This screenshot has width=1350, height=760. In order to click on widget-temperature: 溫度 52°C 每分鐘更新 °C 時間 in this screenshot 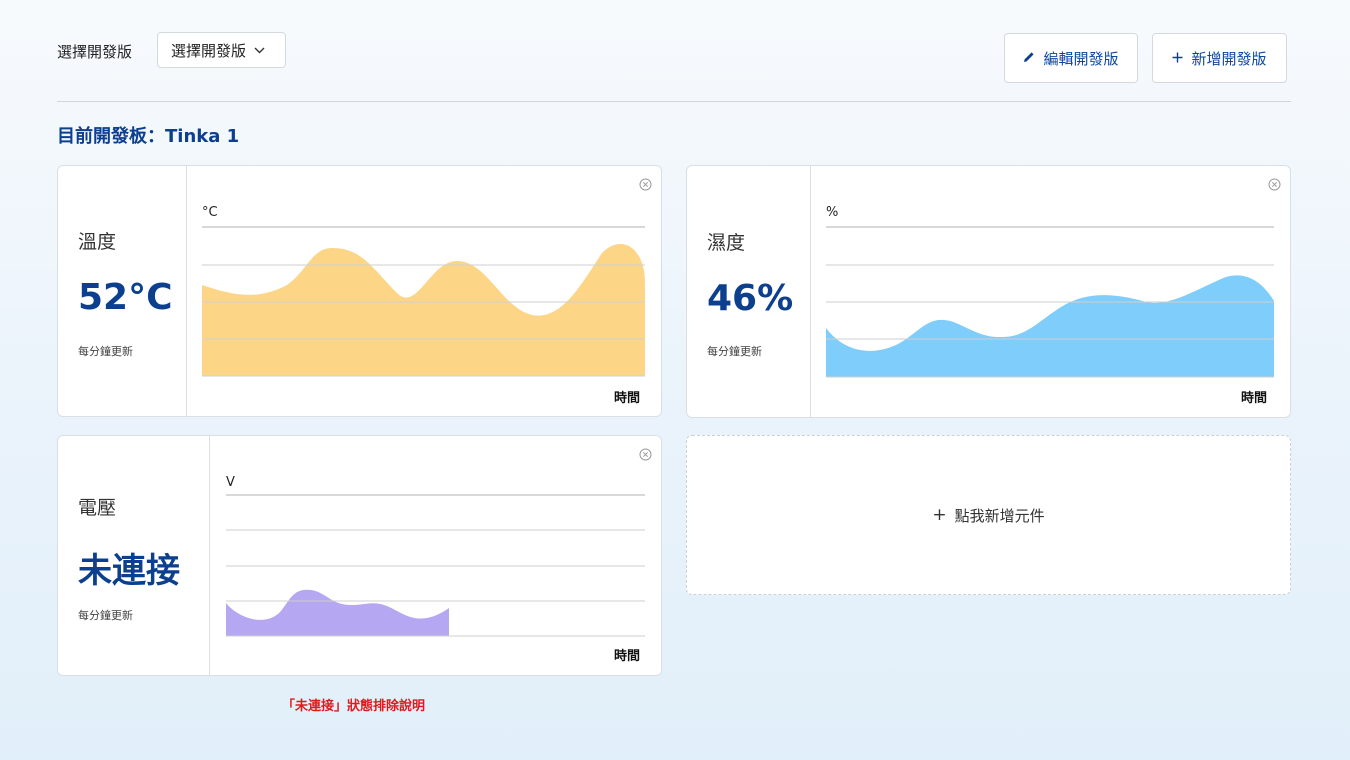, I will do `click(359, 291)`.